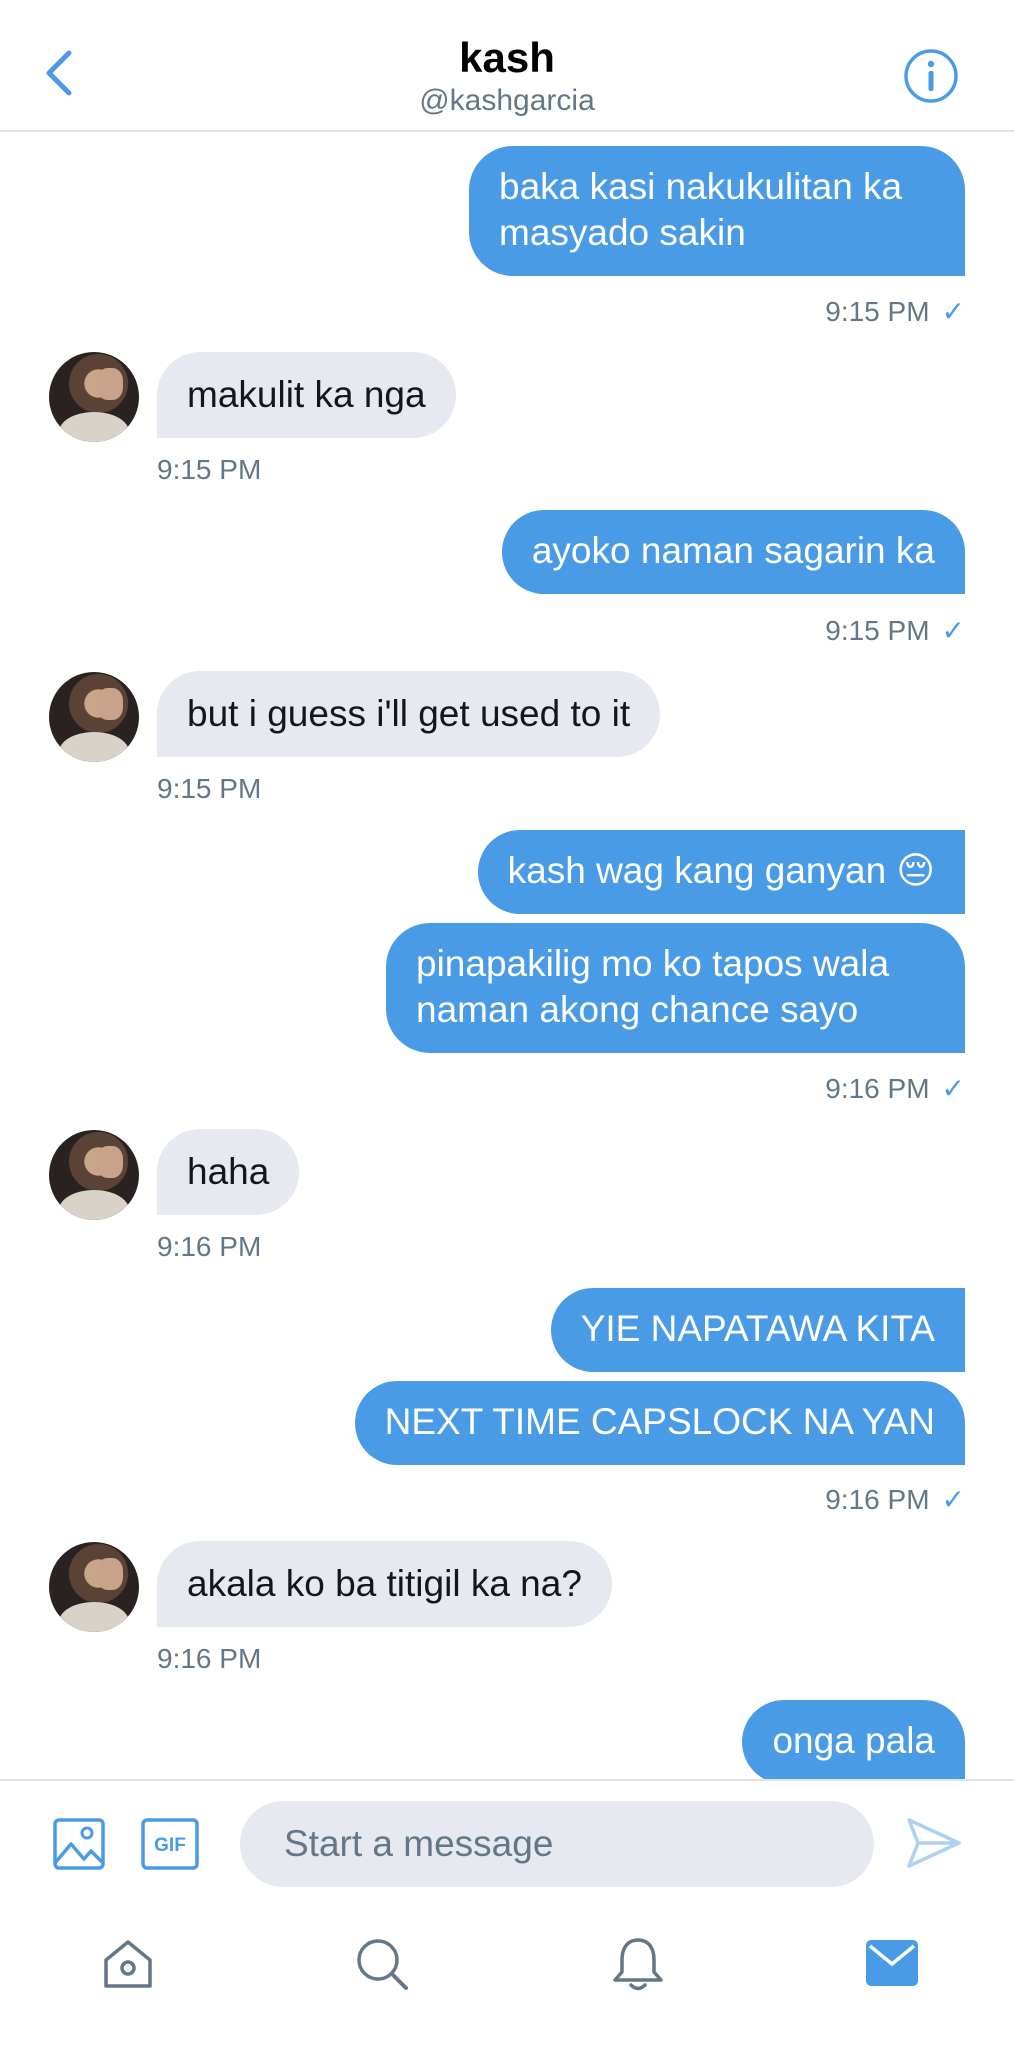 Image resolution: width=1014 pixels, height=2048 pixels. I want to click on info-icon, so click(931, 76).